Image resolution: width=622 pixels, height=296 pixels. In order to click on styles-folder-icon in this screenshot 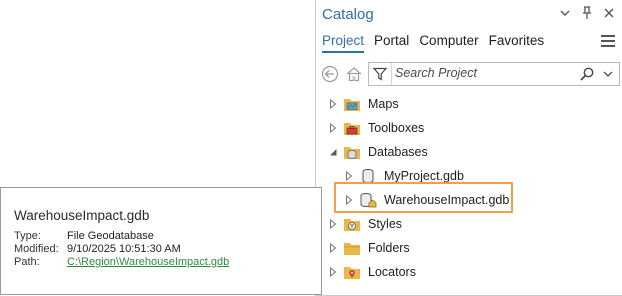, I will do `click(352, 224)`.